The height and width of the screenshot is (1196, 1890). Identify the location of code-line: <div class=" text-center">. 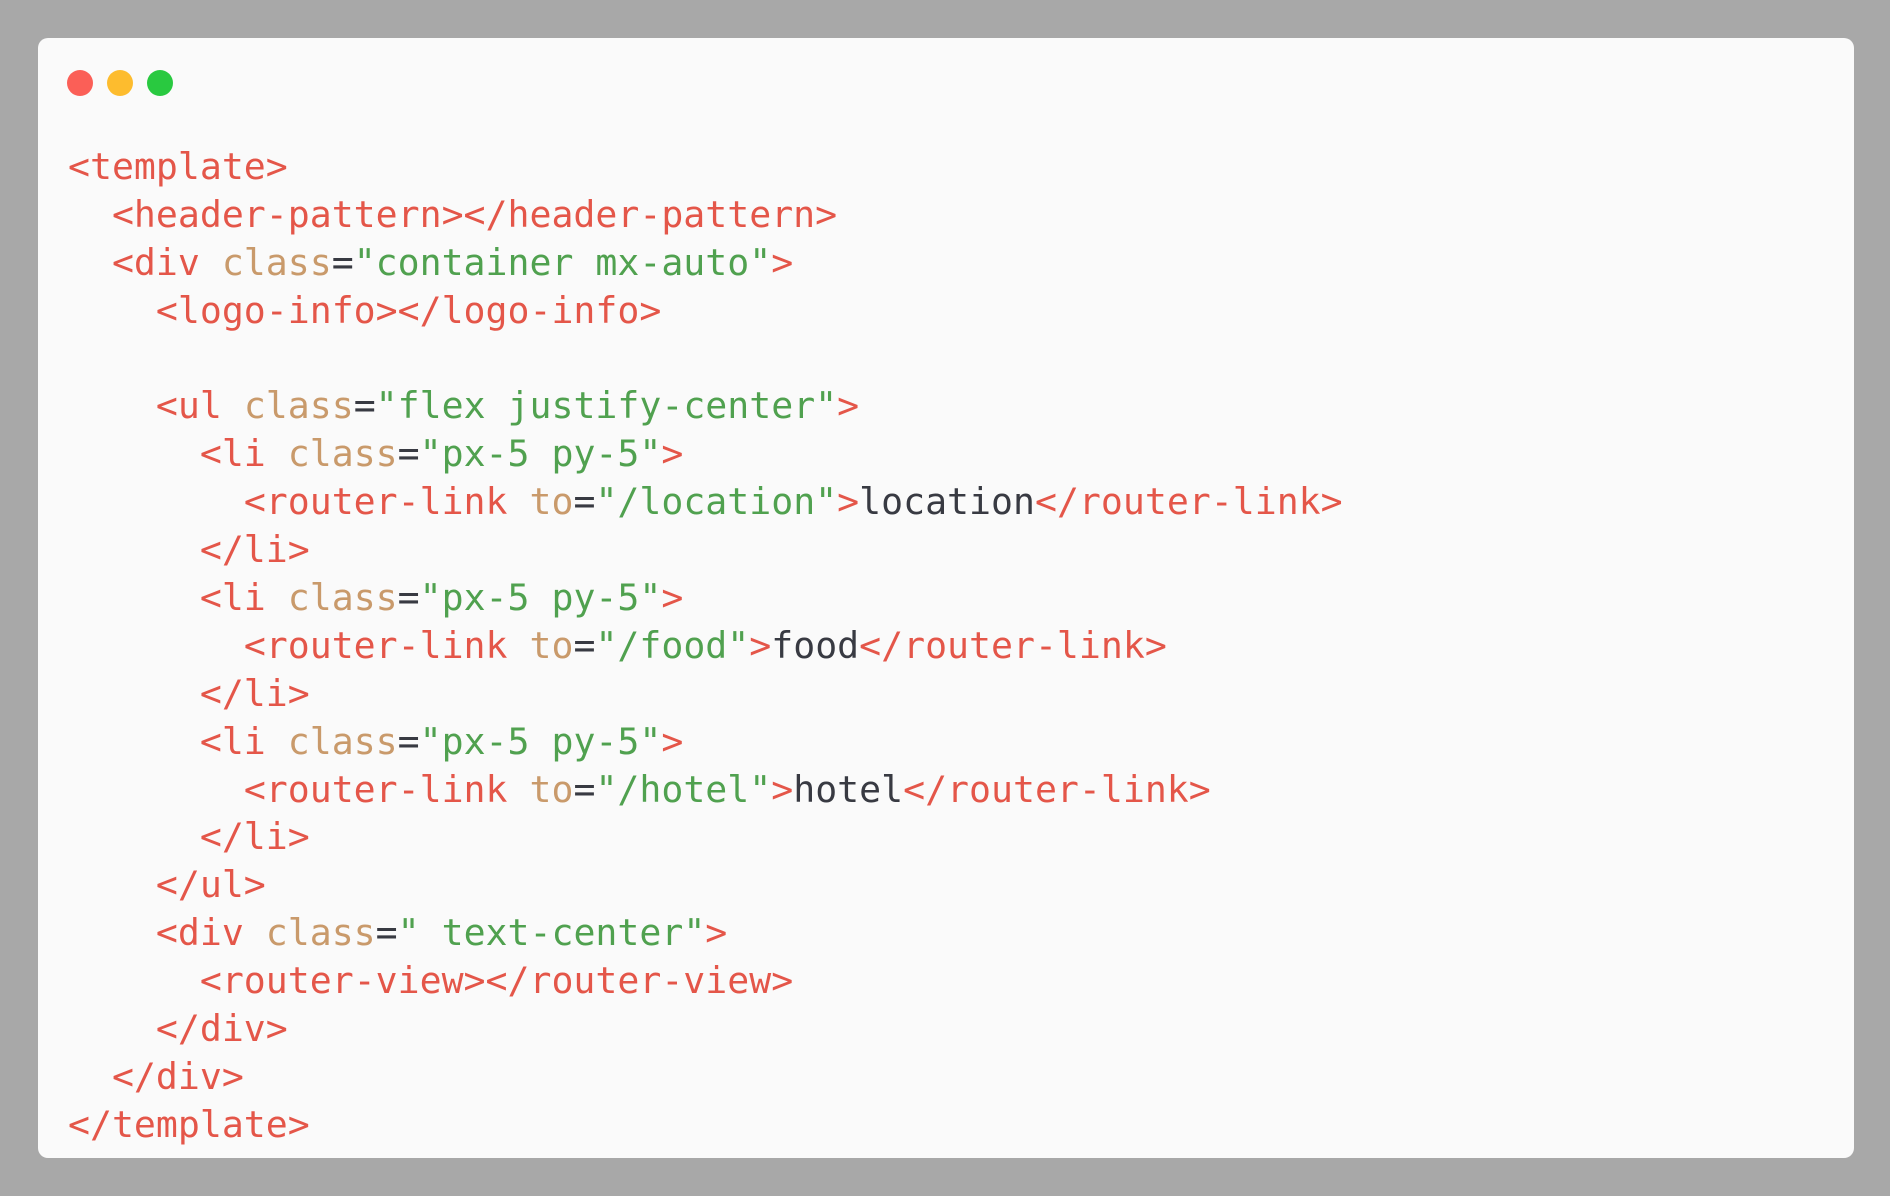
(705, 933).